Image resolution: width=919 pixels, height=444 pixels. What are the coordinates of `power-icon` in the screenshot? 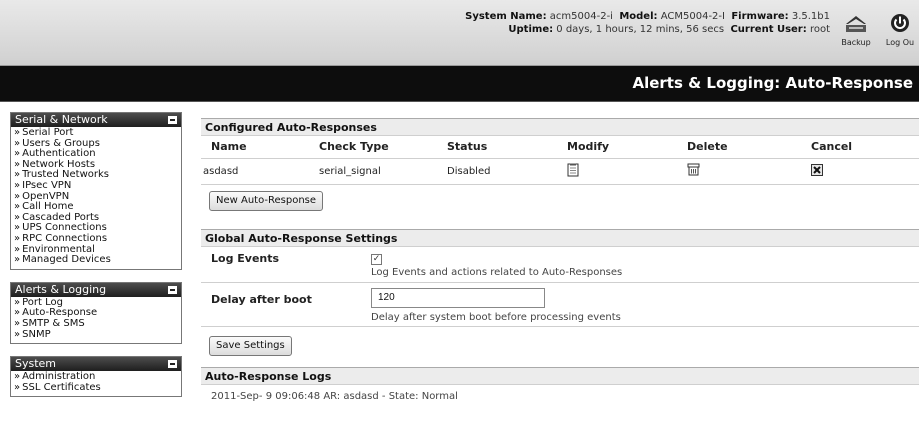 It's located at (900, 23).